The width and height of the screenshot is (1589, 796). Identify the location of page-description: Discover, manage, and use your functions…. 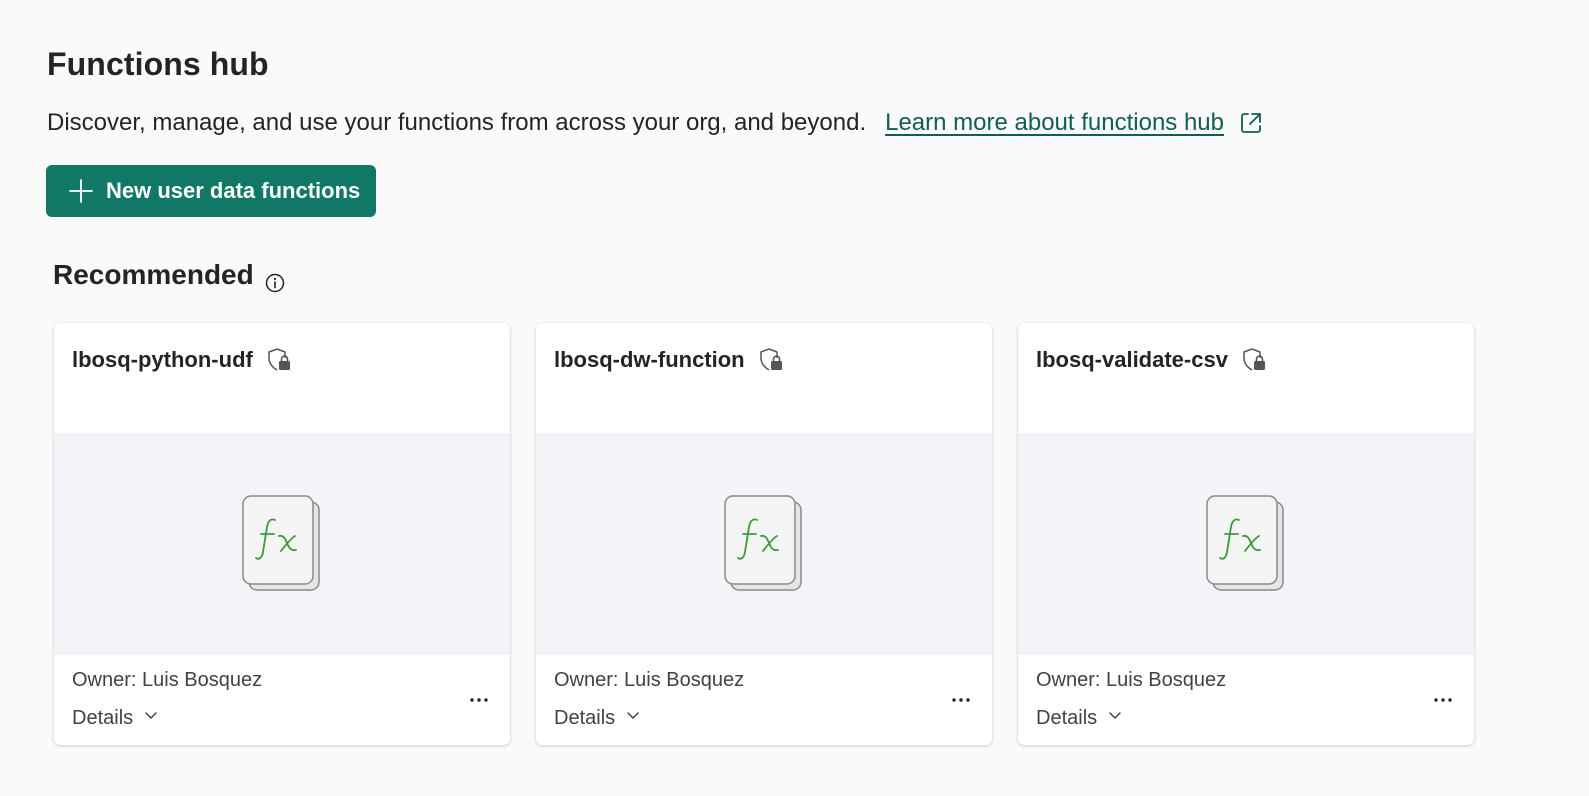
(457, 122).